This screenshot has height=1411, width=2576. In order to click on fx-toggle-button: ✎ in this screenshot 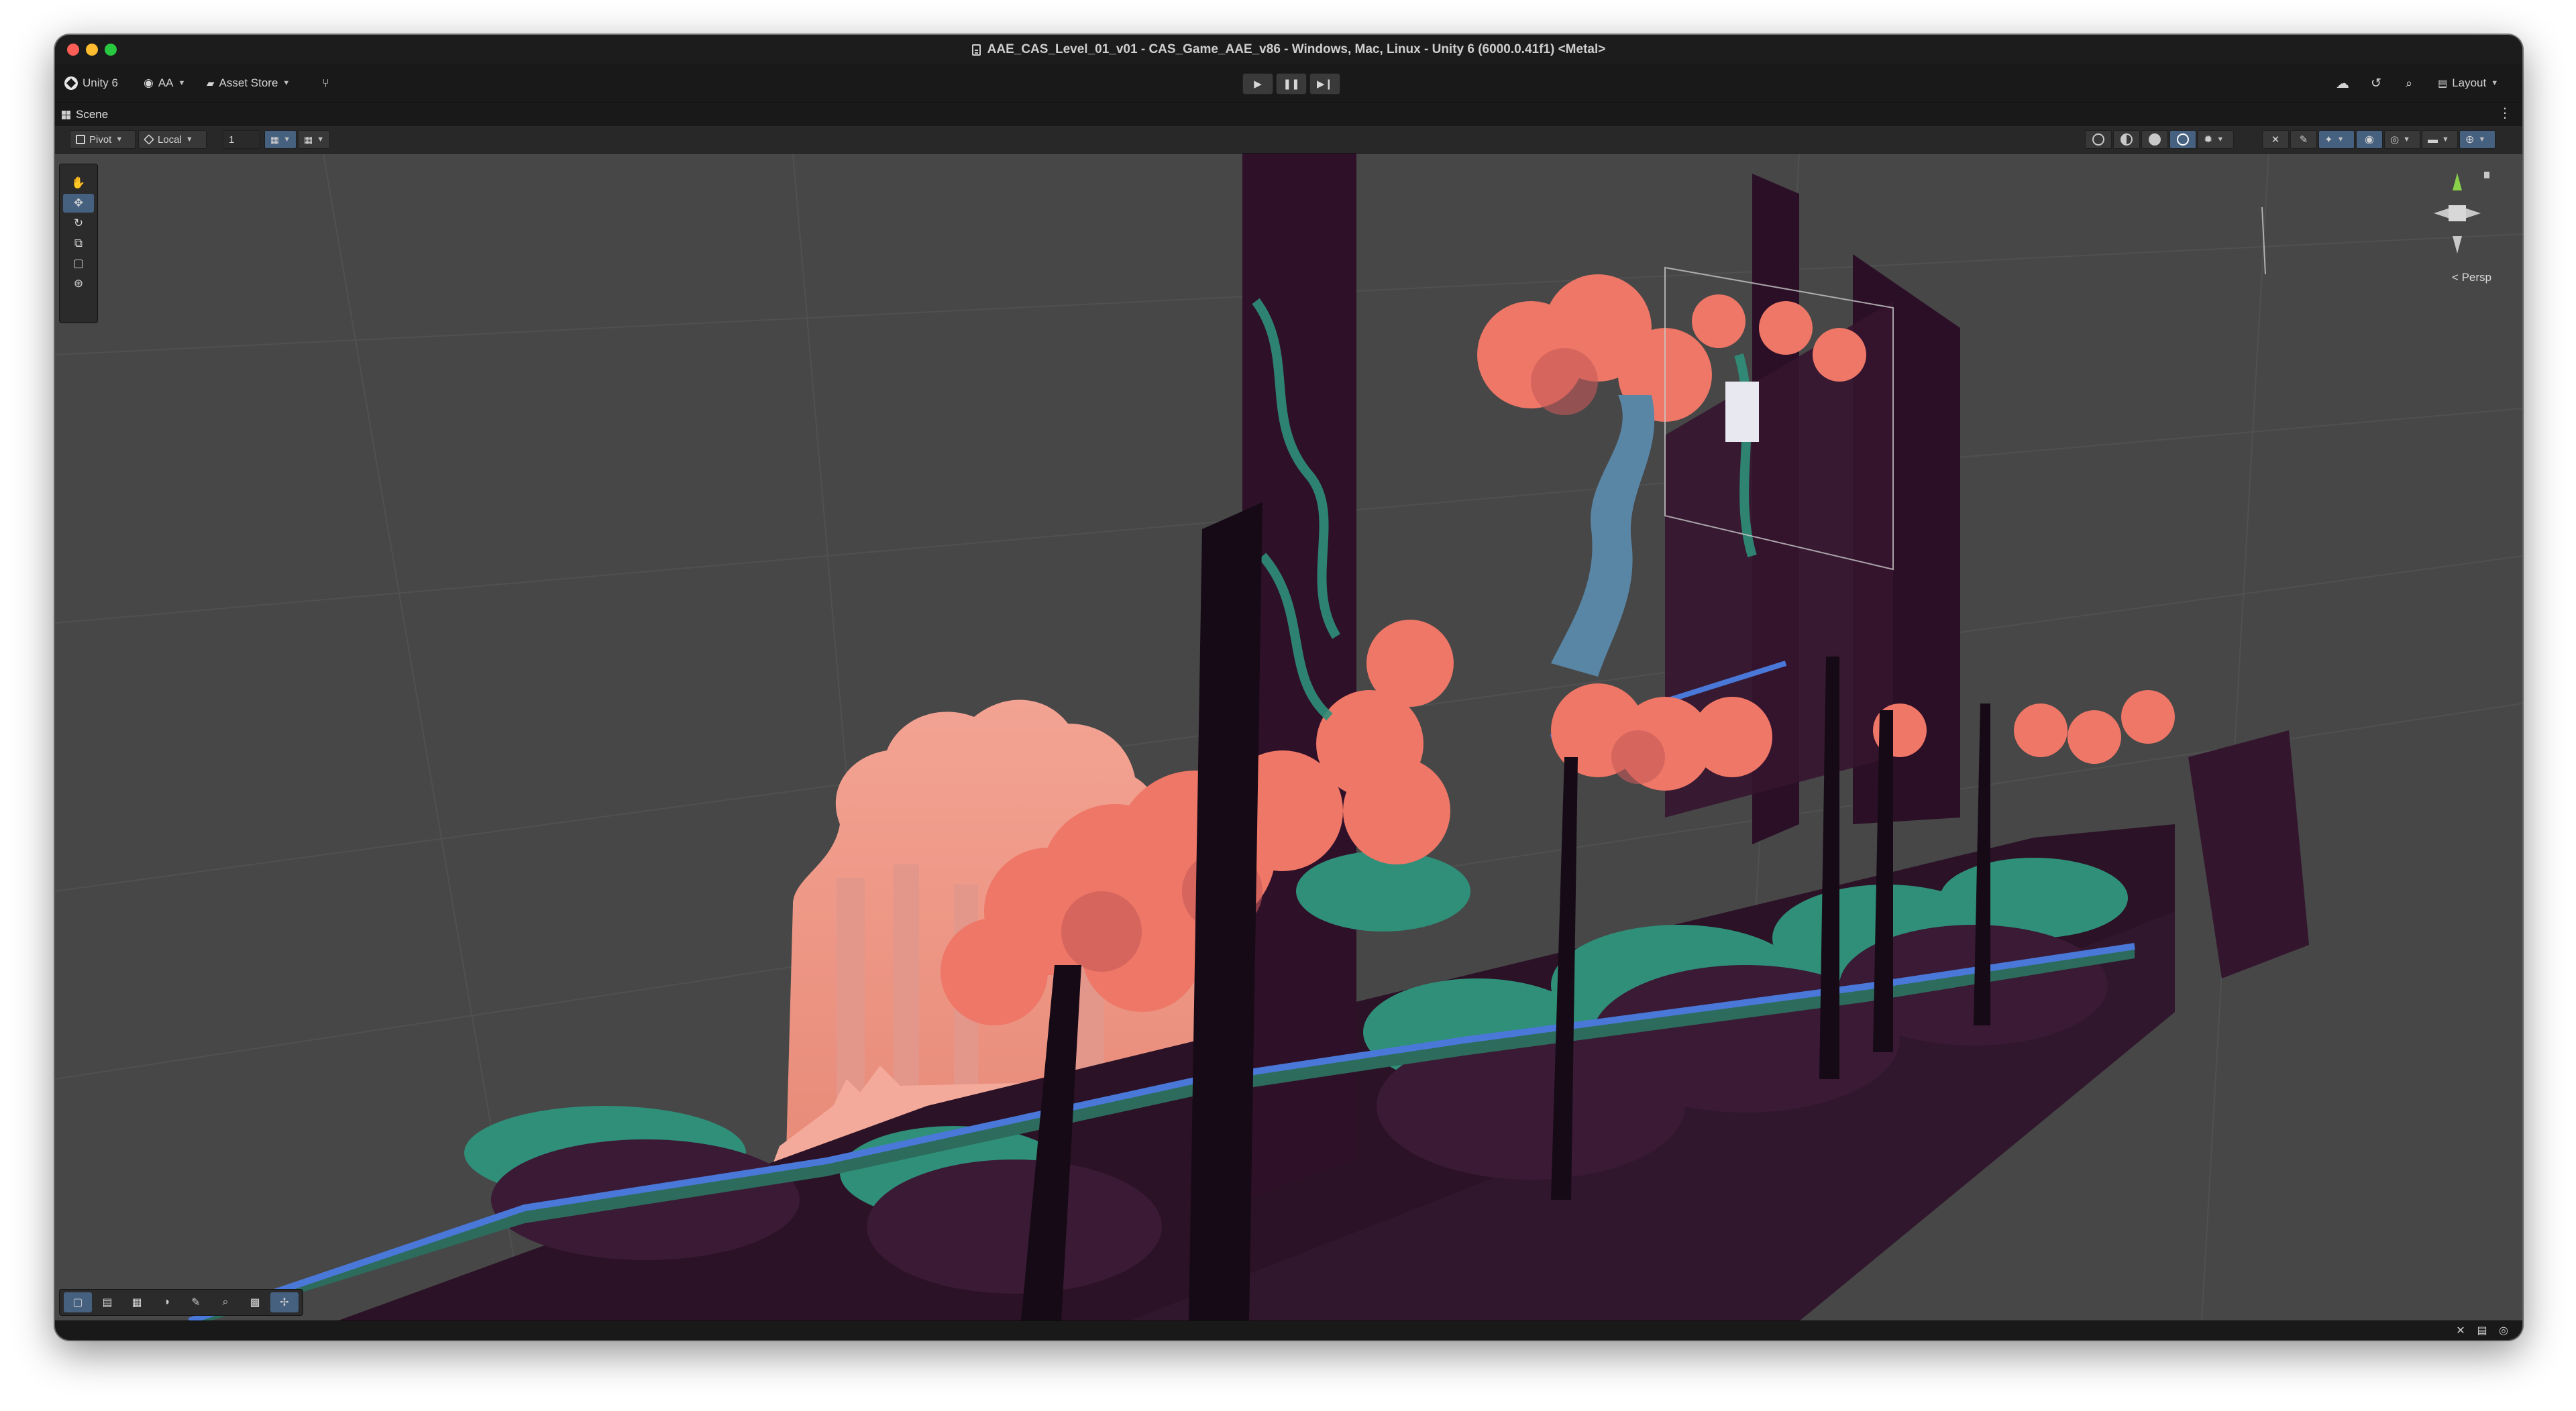, I will do `click(2303, 139)`.